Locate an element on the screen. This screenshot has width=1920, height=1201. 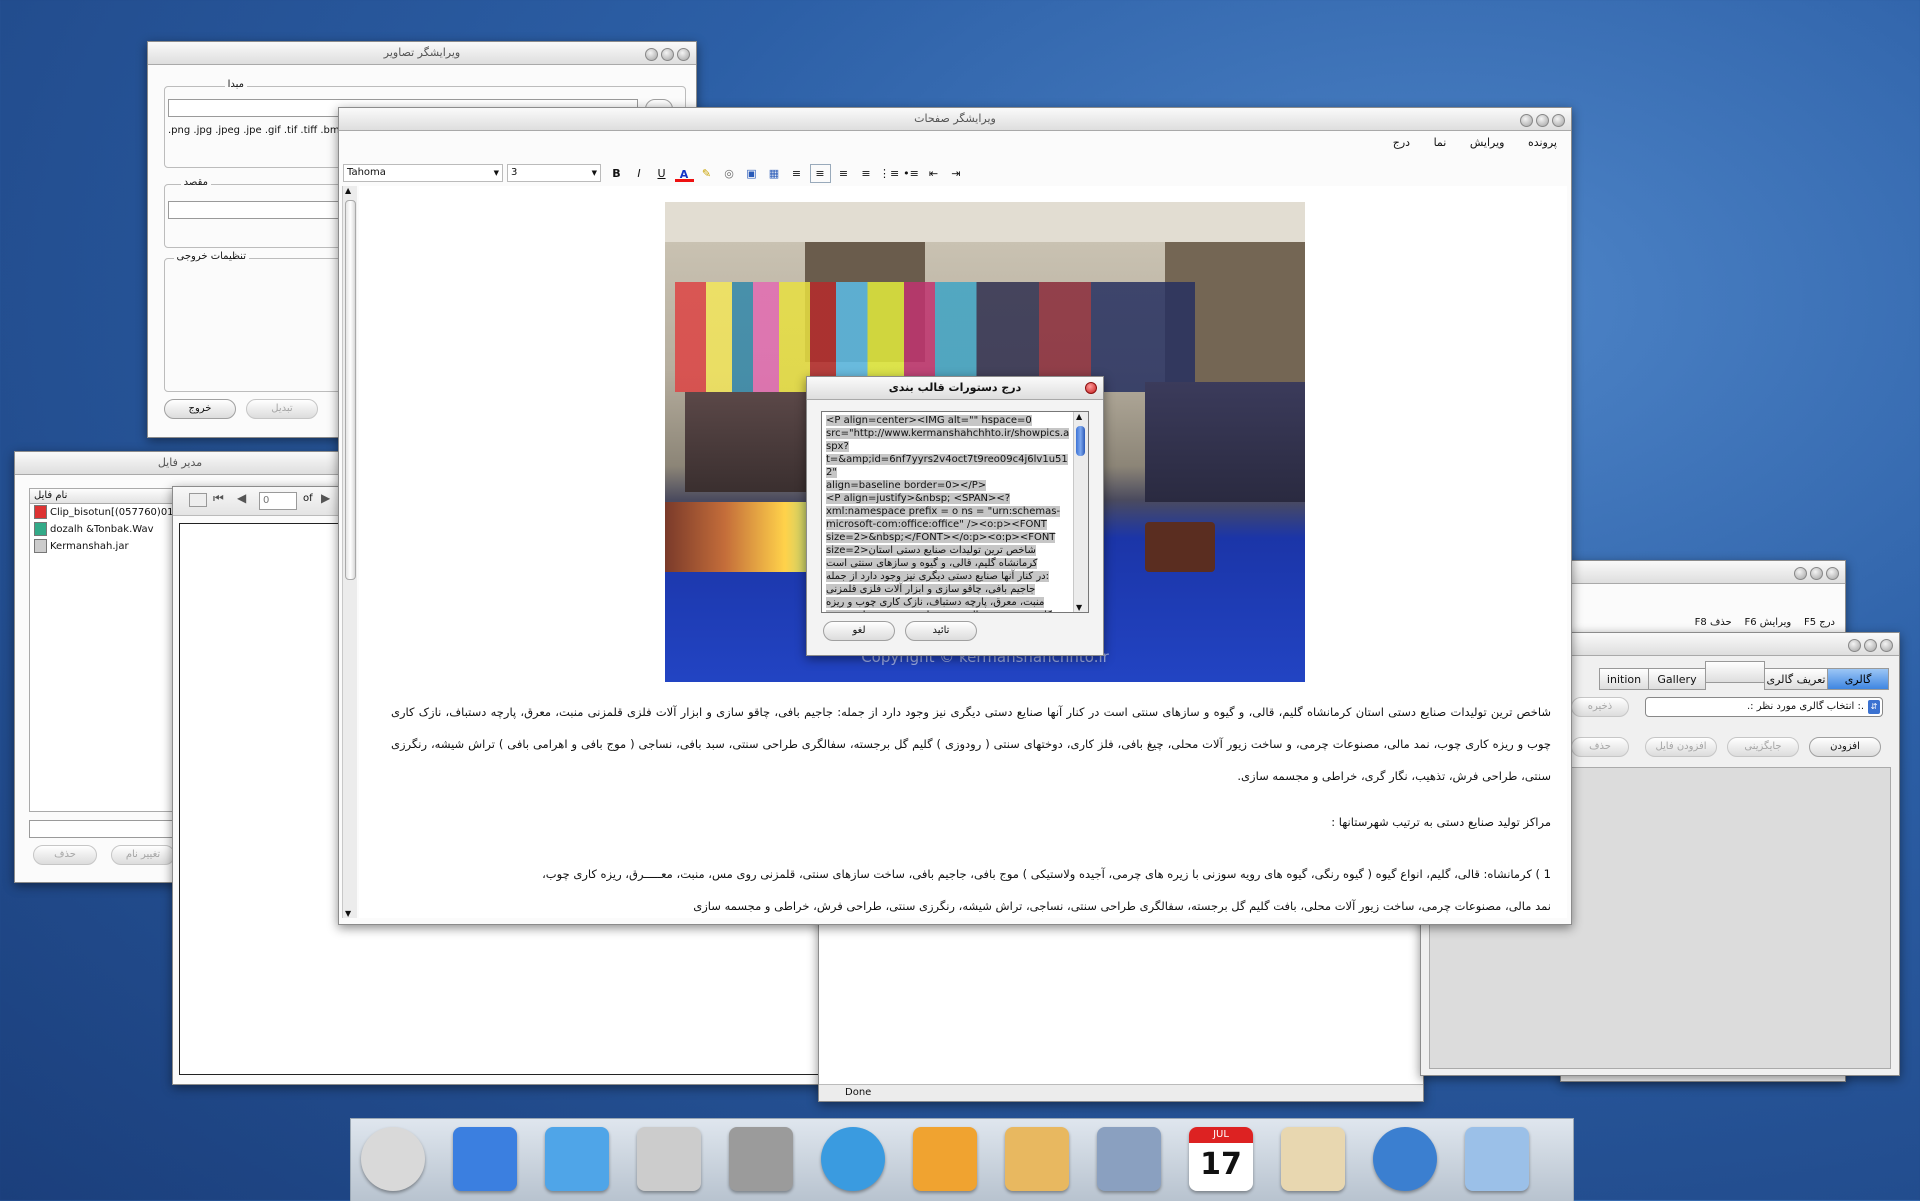
keychain-icon is located at coordinates (669, 1159).